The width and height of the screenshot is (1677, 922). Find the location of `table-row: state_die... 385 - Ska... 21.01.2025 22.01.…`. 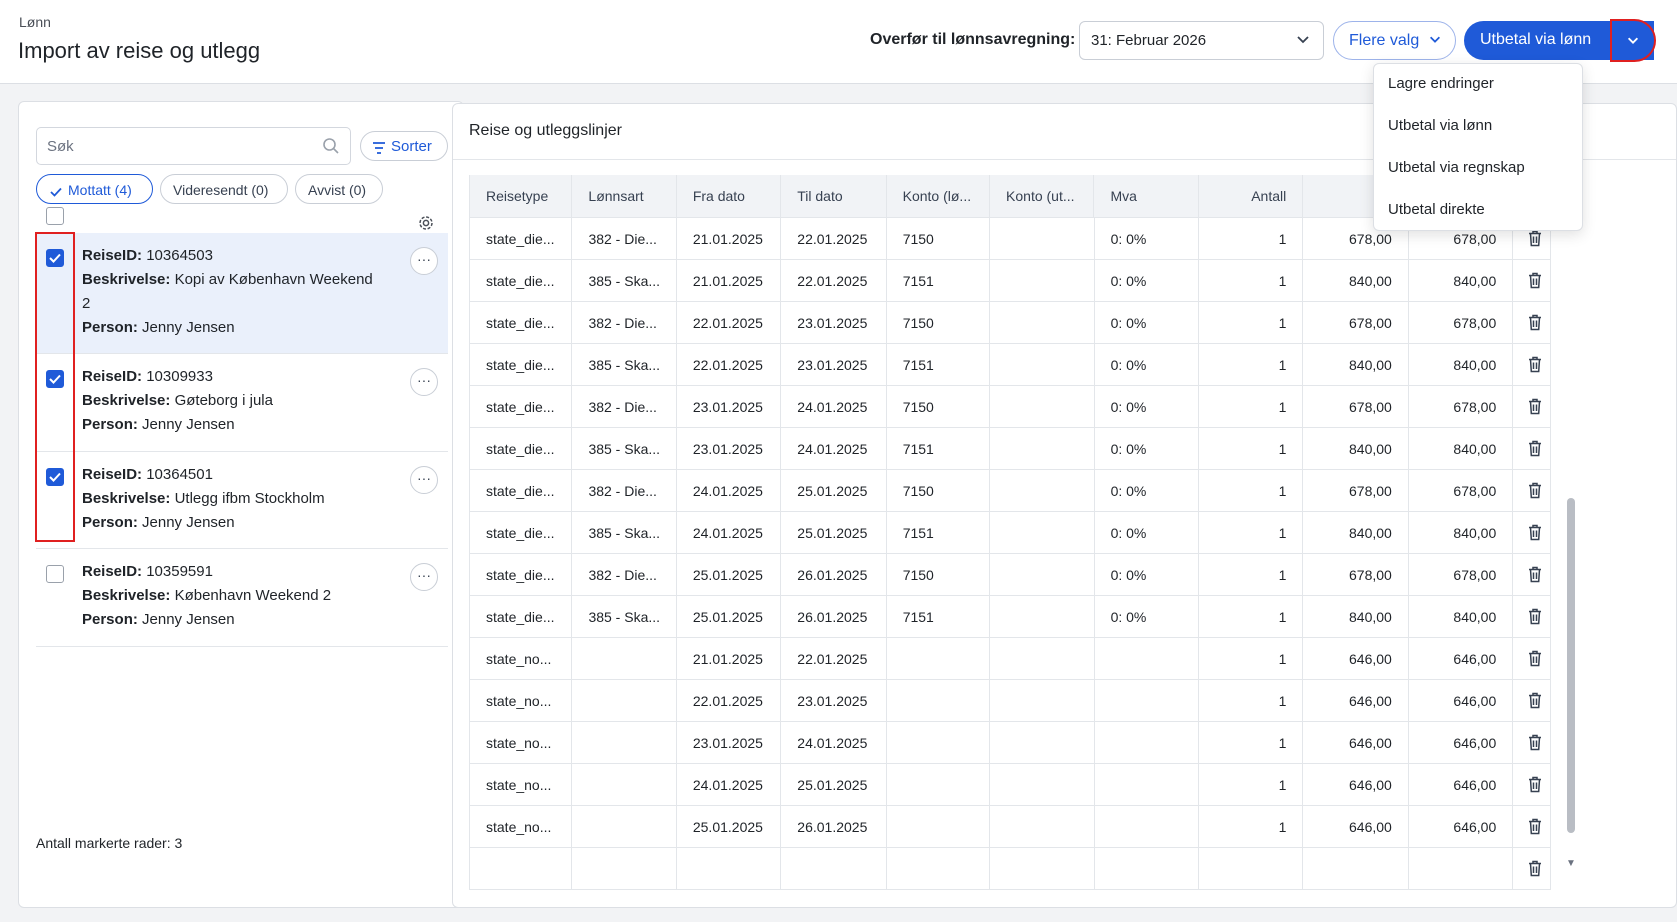

table-row: state_die... 385 - Ska... 21.01.2025 22.01.… is located at coordinates (1010, 281).